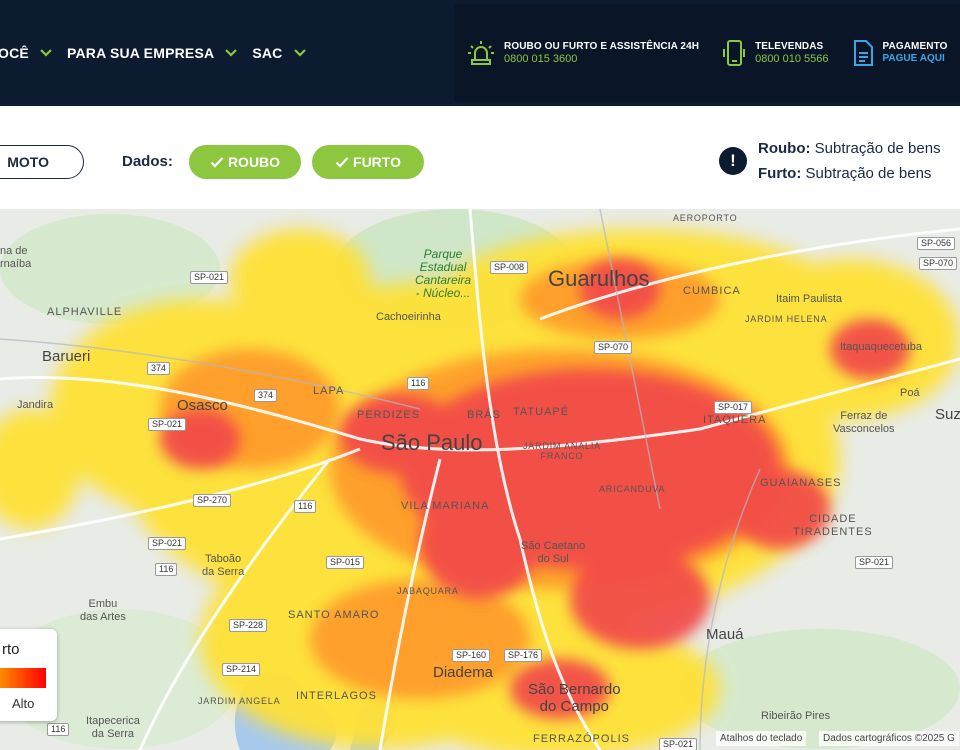 The height and width of the screenshot is (750, 960). I want to click on road-shield: SP-017, so click(733, 407).